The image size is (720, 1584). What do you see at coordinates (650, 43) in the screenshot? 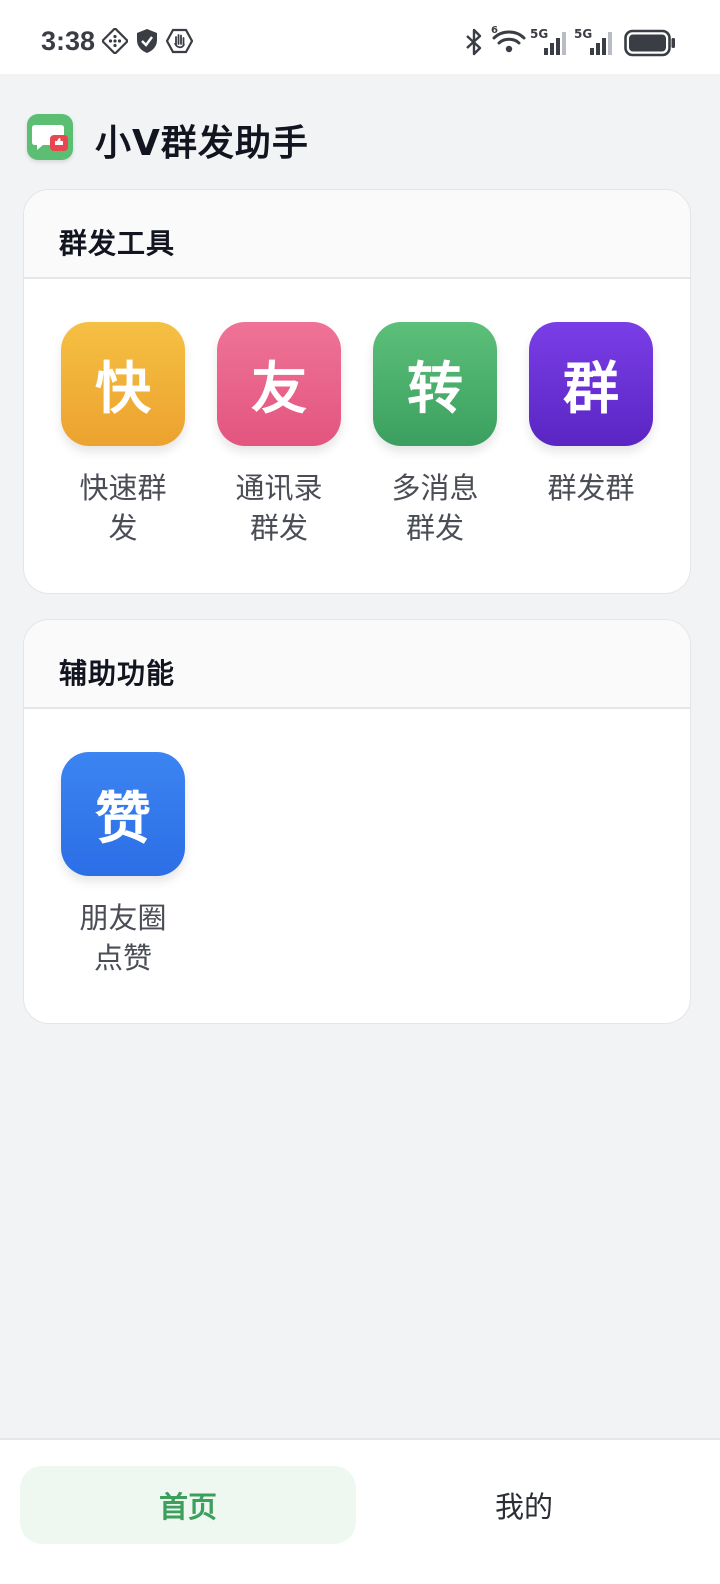
I see `battery-icon` at bounding box center [650, 43].